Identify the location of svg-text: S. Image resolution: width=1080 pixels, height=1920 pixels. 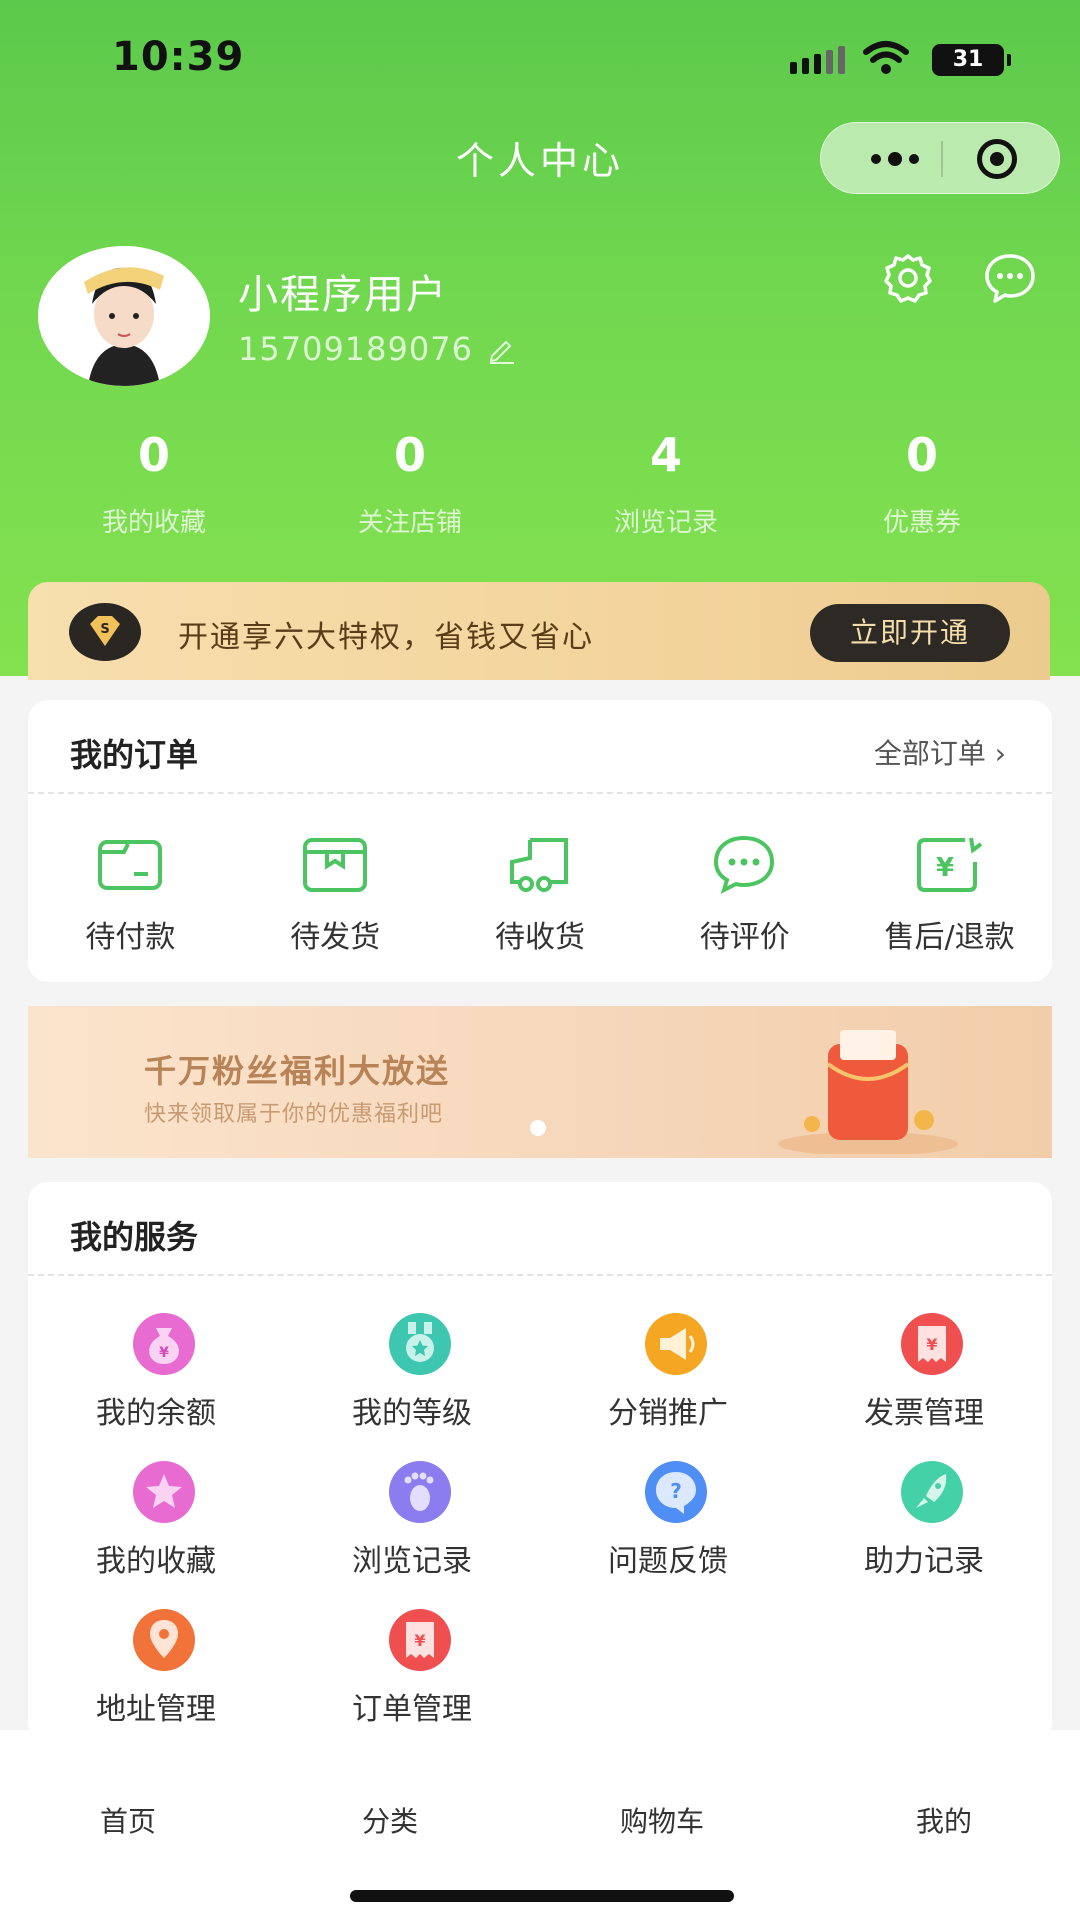
(104, 629).